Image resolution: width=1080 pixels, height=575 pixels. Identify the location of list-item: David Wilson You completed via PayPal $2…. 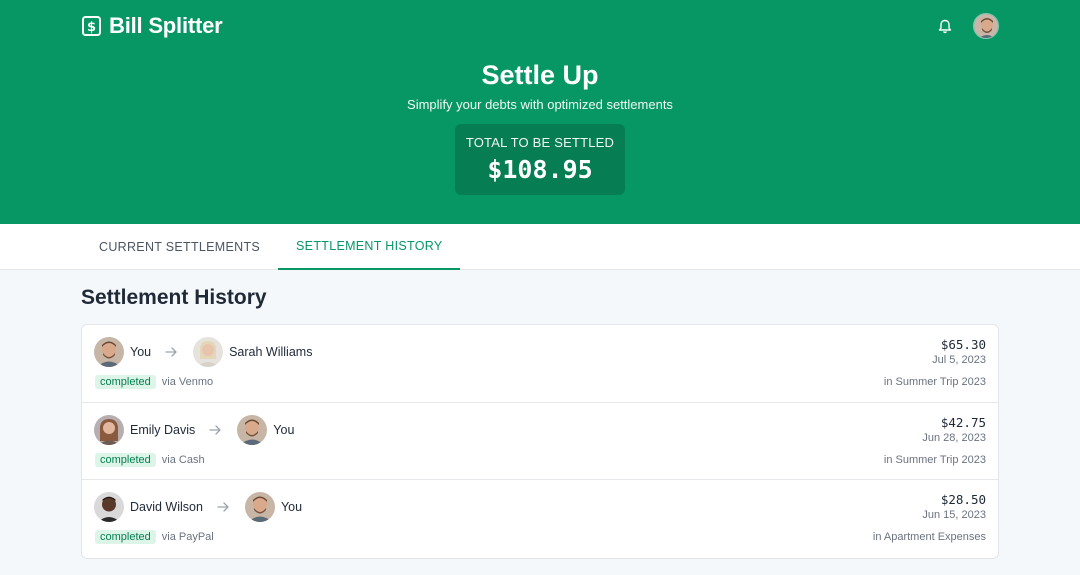
(540, 519).